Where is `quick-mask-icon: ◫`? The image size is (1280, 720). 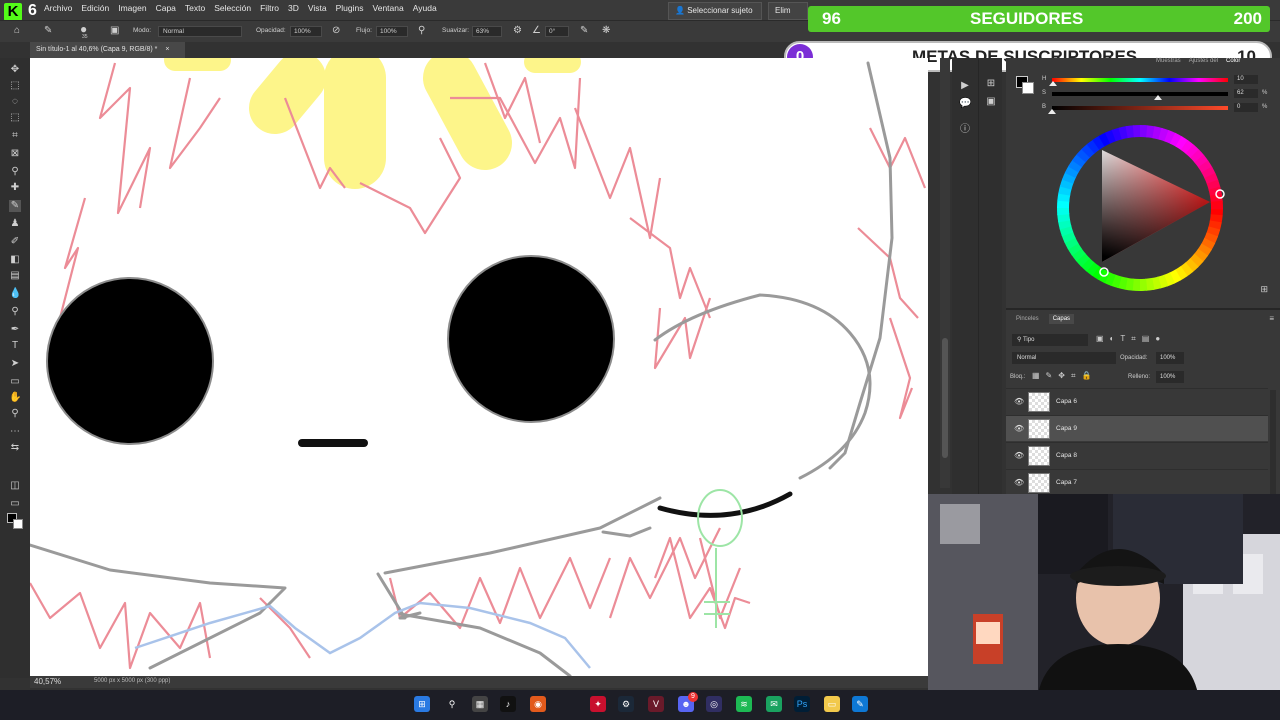 quick-mask-icon: ◫ is located at coordinates (15, 486).